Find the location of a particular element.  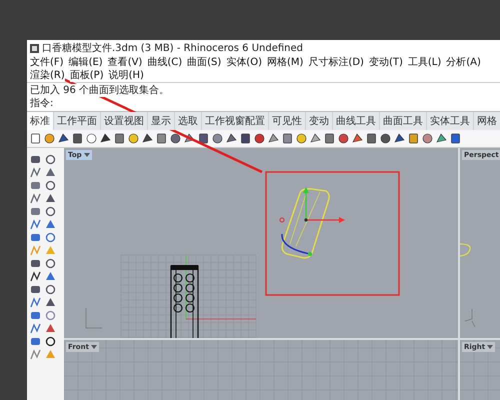

toolbar-tab: 可见性 is located at coordinates (287, 121).